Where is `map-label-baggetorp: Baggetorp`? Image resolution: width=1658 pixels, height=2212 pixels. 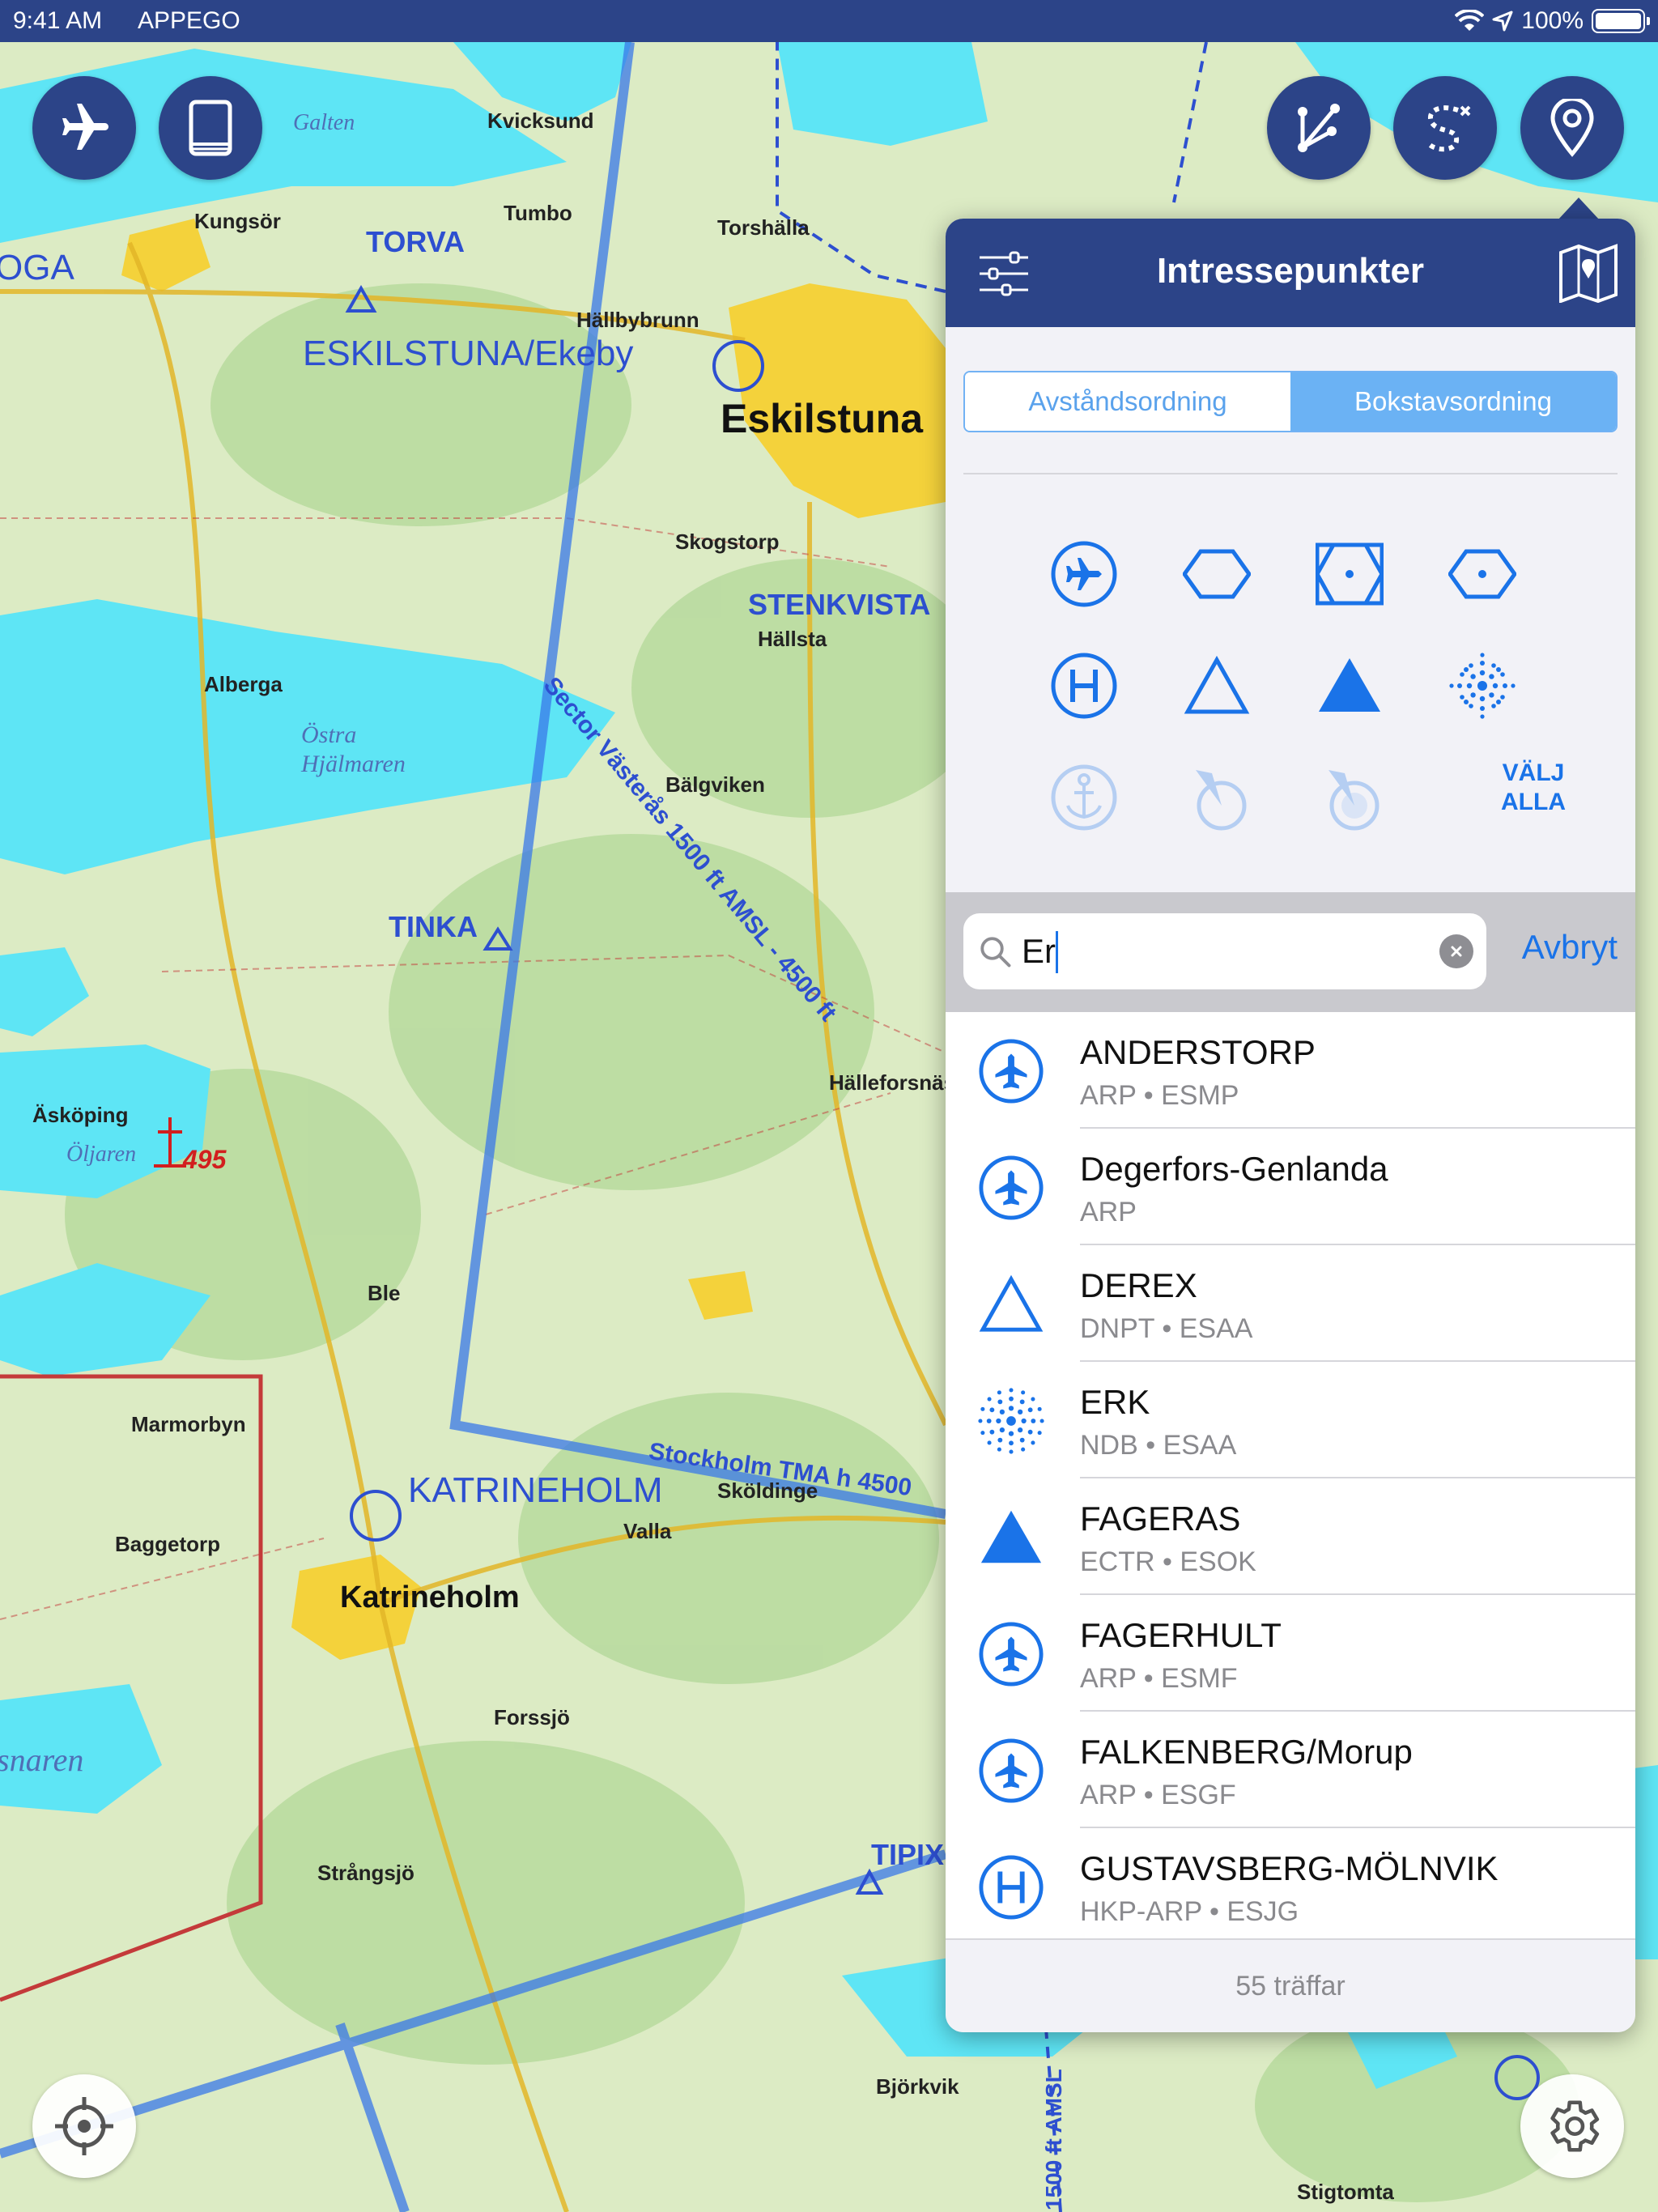
map-label-baggetorp: Baggetorp is located at coordinates (167, 1544).